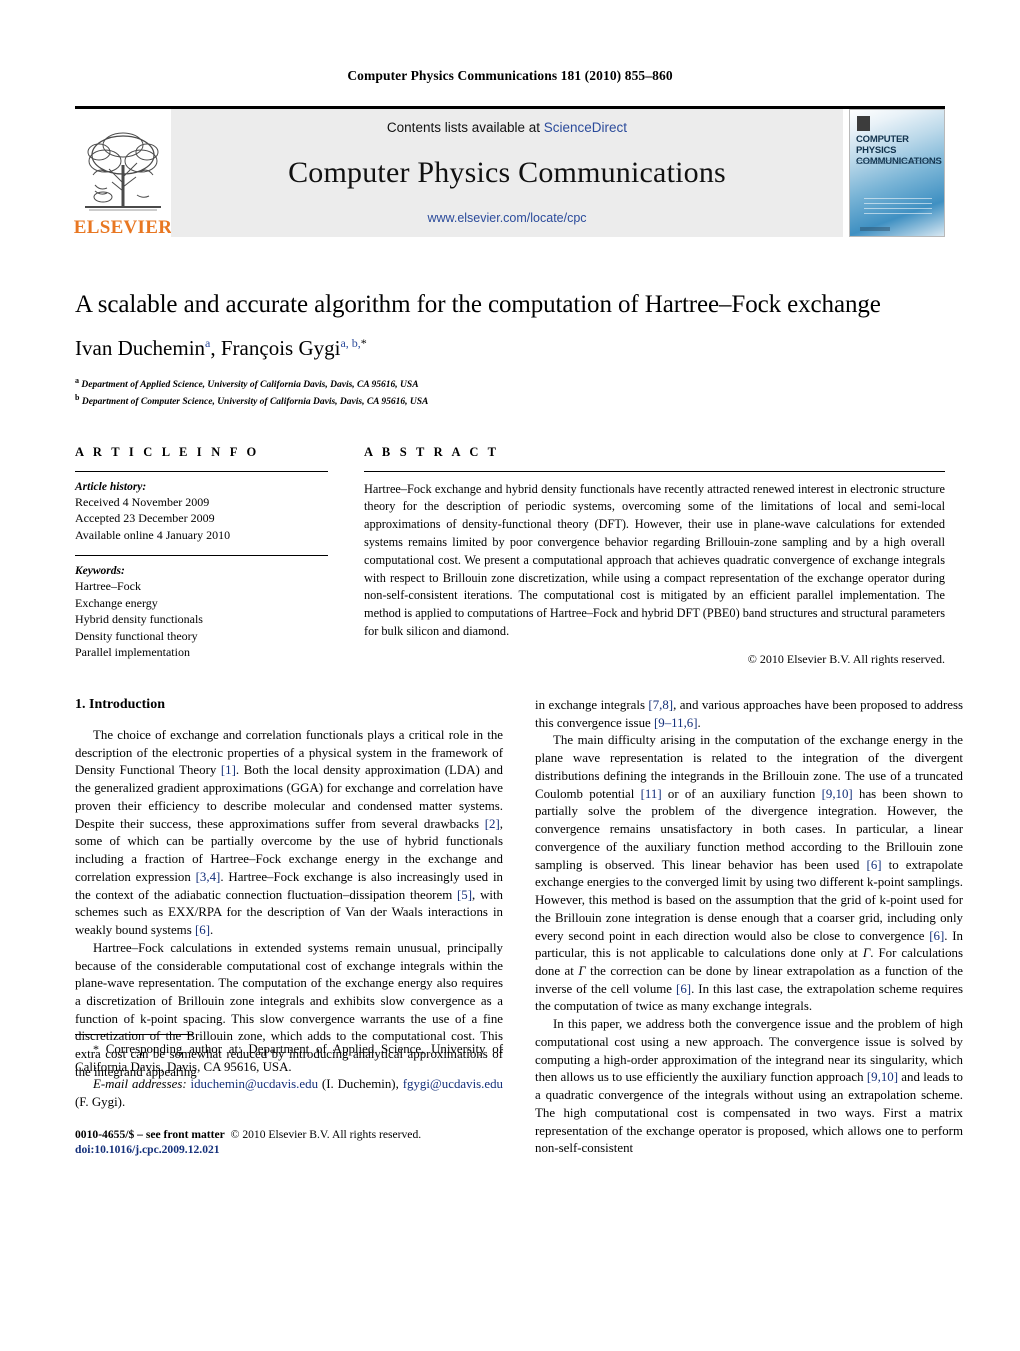  I want to click on article-history-label: Article history:, so click(111, 486).